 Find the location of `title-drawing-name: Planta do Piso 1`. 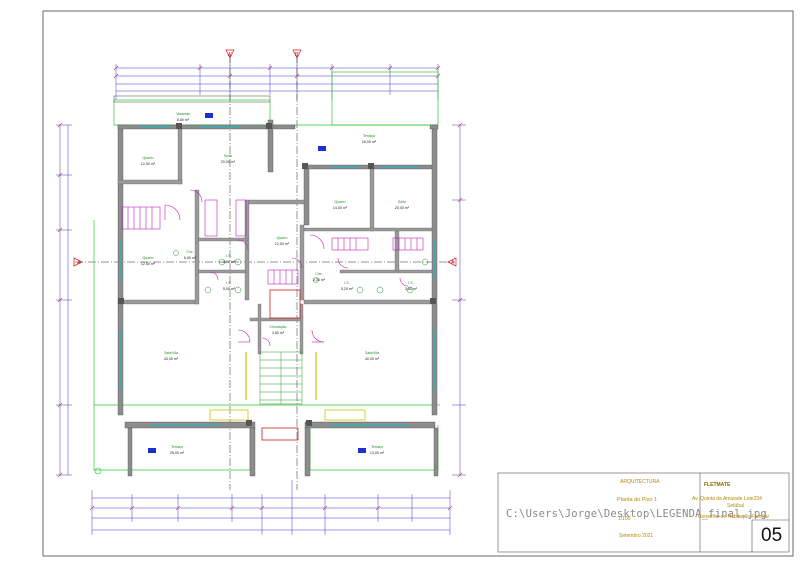

title-drawing-name: Planta do Piso 1 is located at coordinates (637, 500).